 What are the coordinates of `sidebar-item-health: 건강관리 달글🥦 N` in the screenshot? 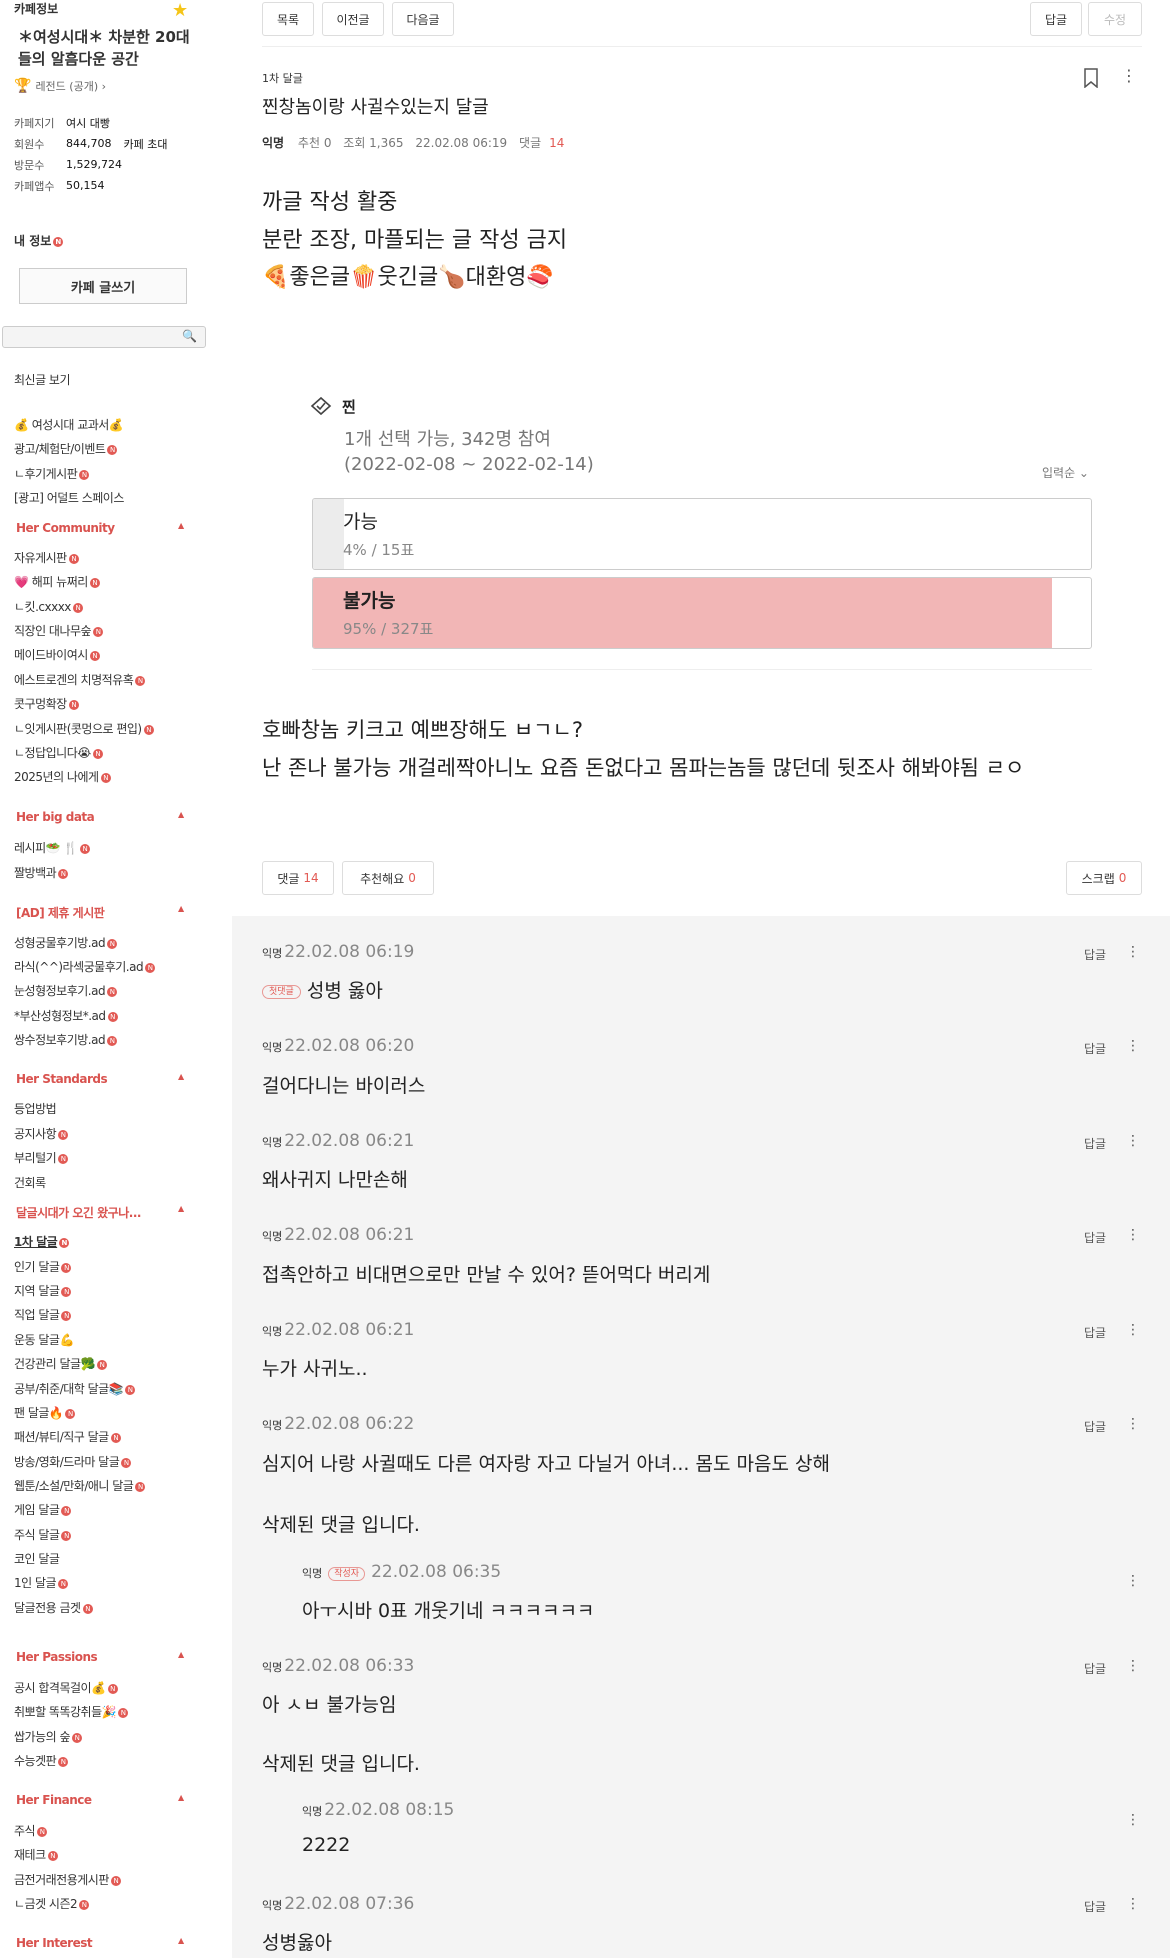 It's located at (60, 1363).